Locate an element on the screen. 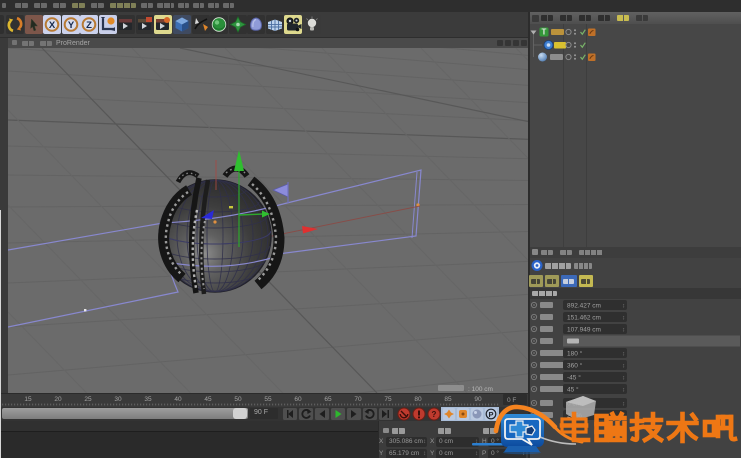 The height and width of the screenshot is (458, 741). svg-text: 15 is located at coordinates (28, 399).